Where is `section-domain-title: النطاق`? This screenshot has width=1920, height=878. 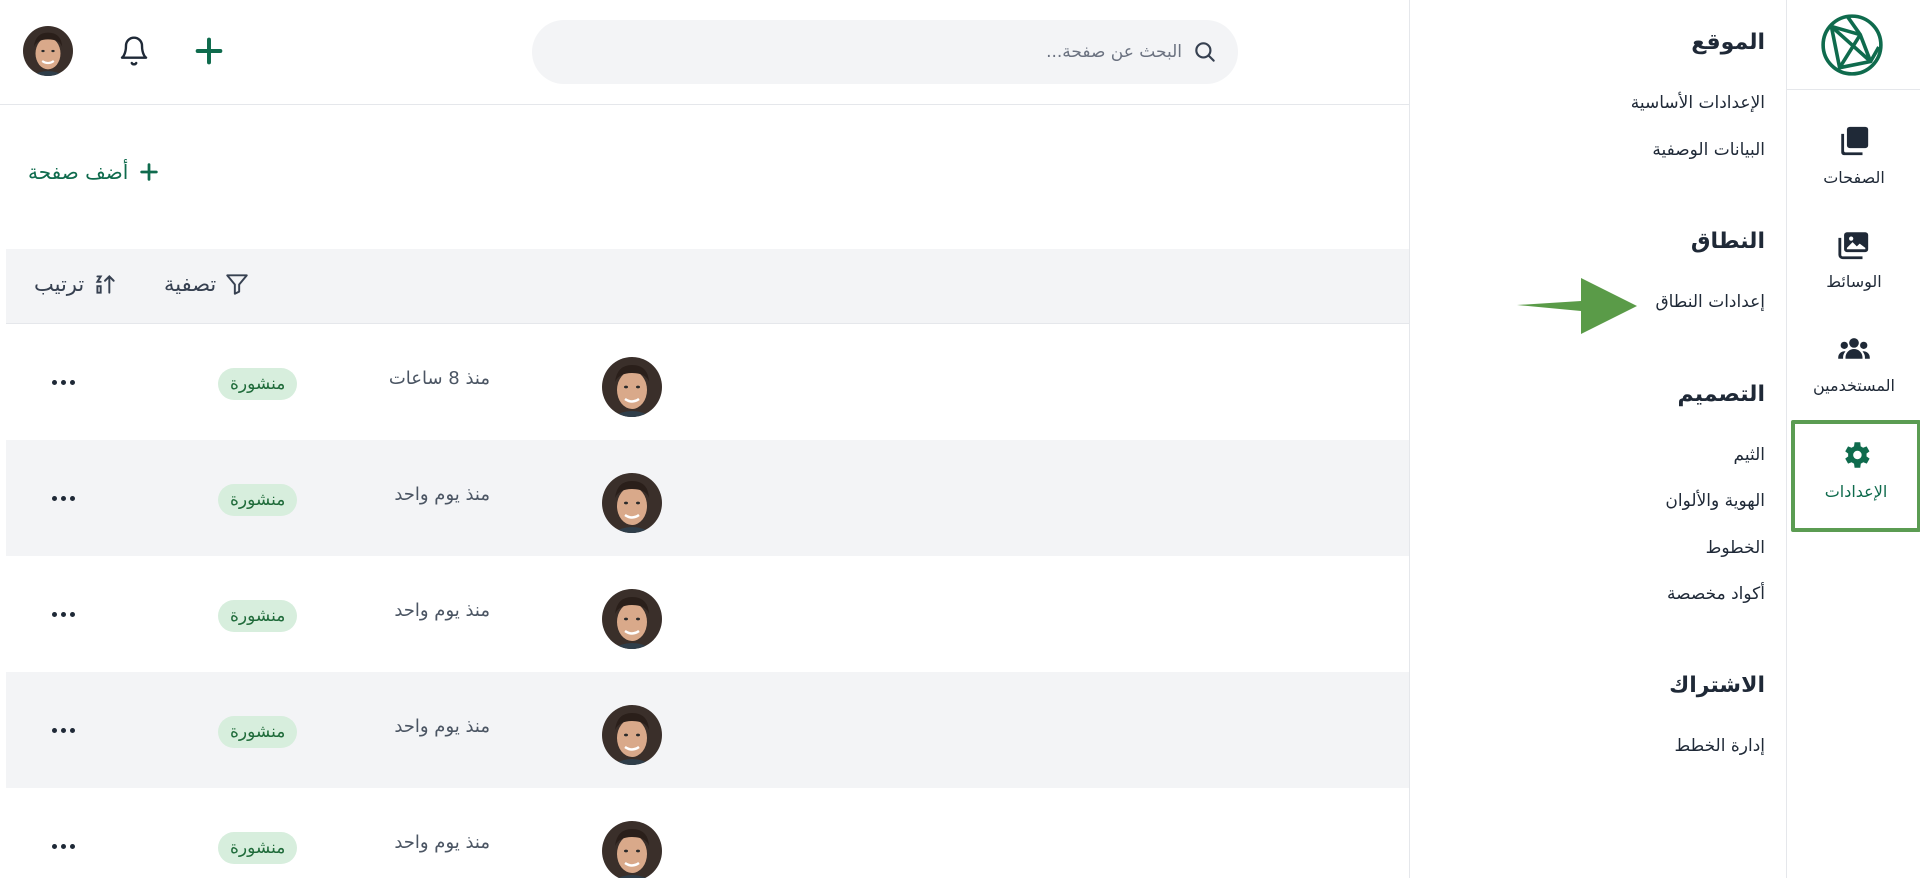
section-domain-title: النطاق is located at coordinates (1727, 241).